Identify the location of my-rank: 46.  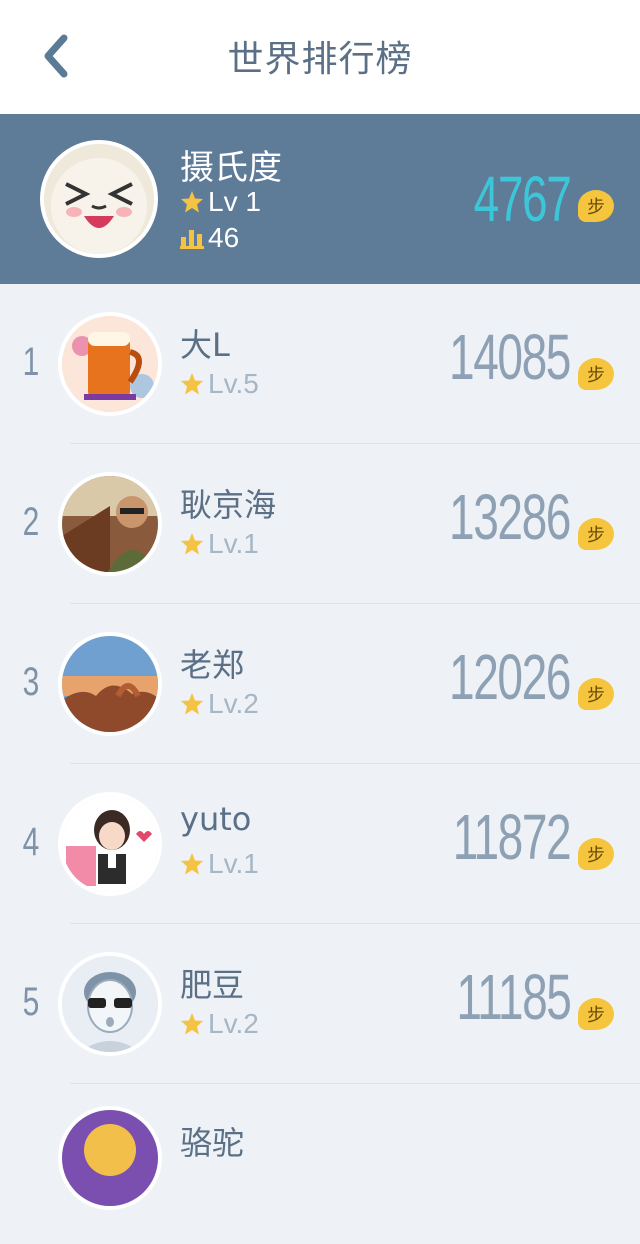
(209, 238).